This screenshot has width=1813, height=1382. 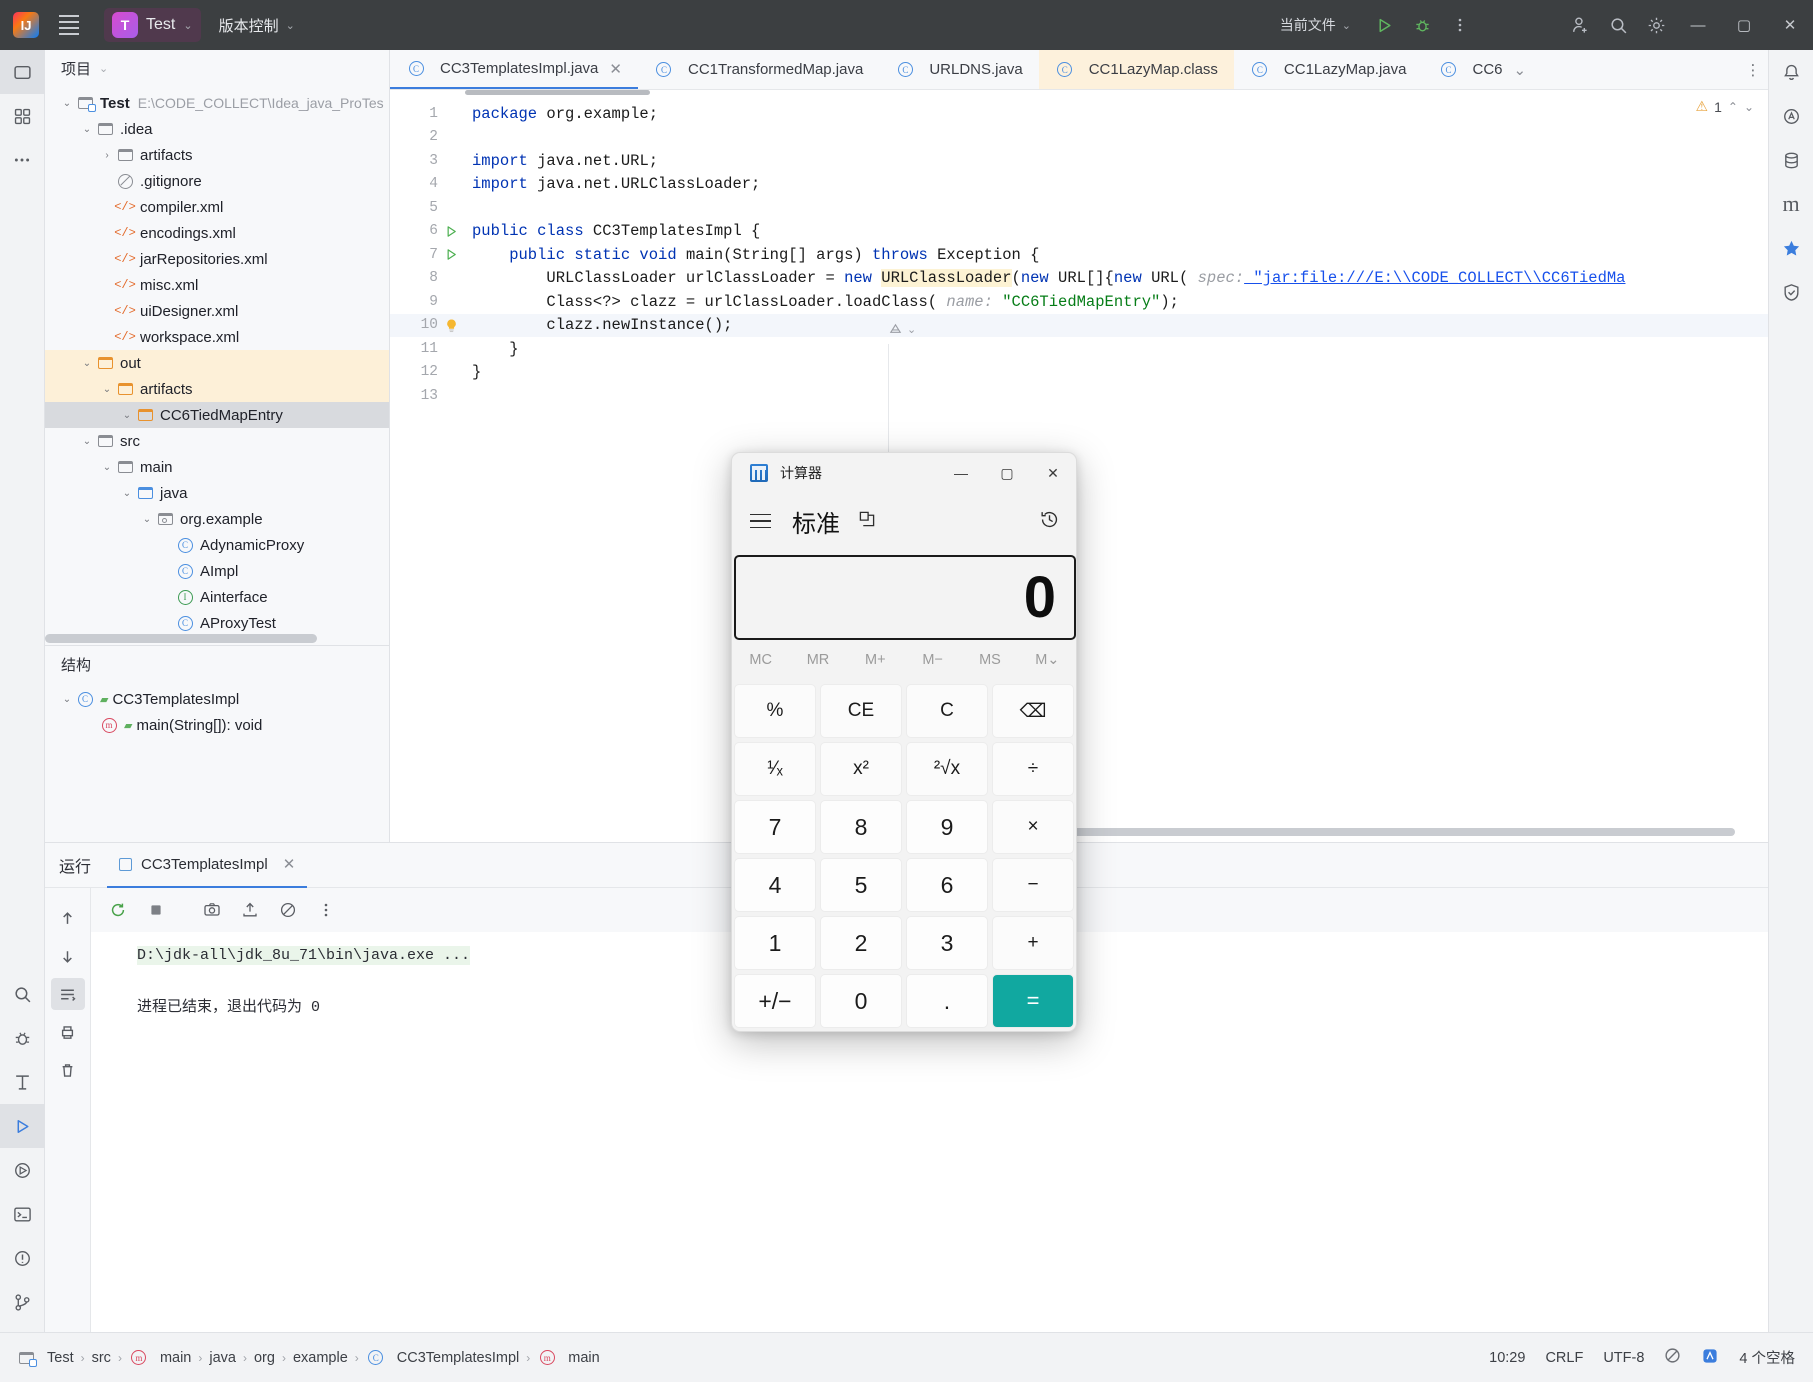 I want to click on editor-line: 12}, so click(x=1079, y=373).